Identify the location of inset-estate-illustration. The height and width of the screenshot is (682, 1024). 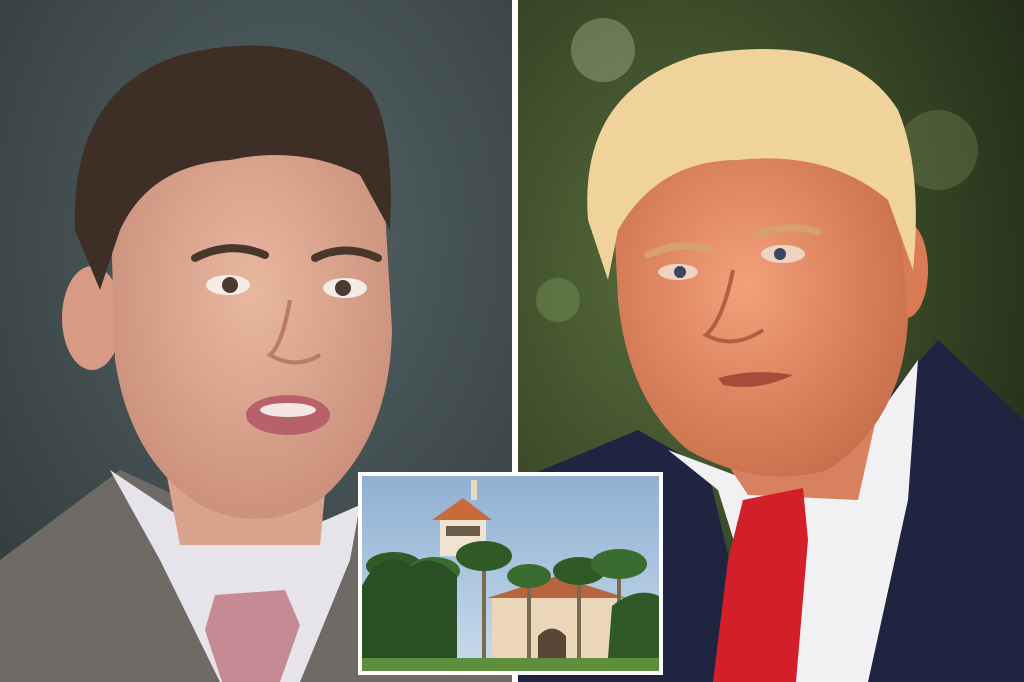
(510, 573).